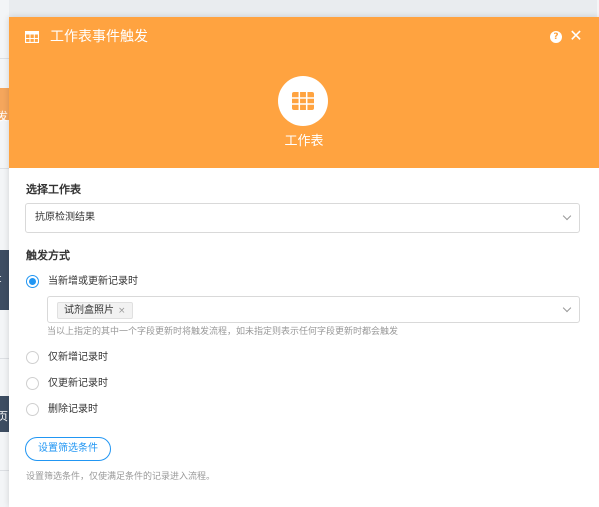  I want to click on background-text-fragment: 发, so click(4, 116).